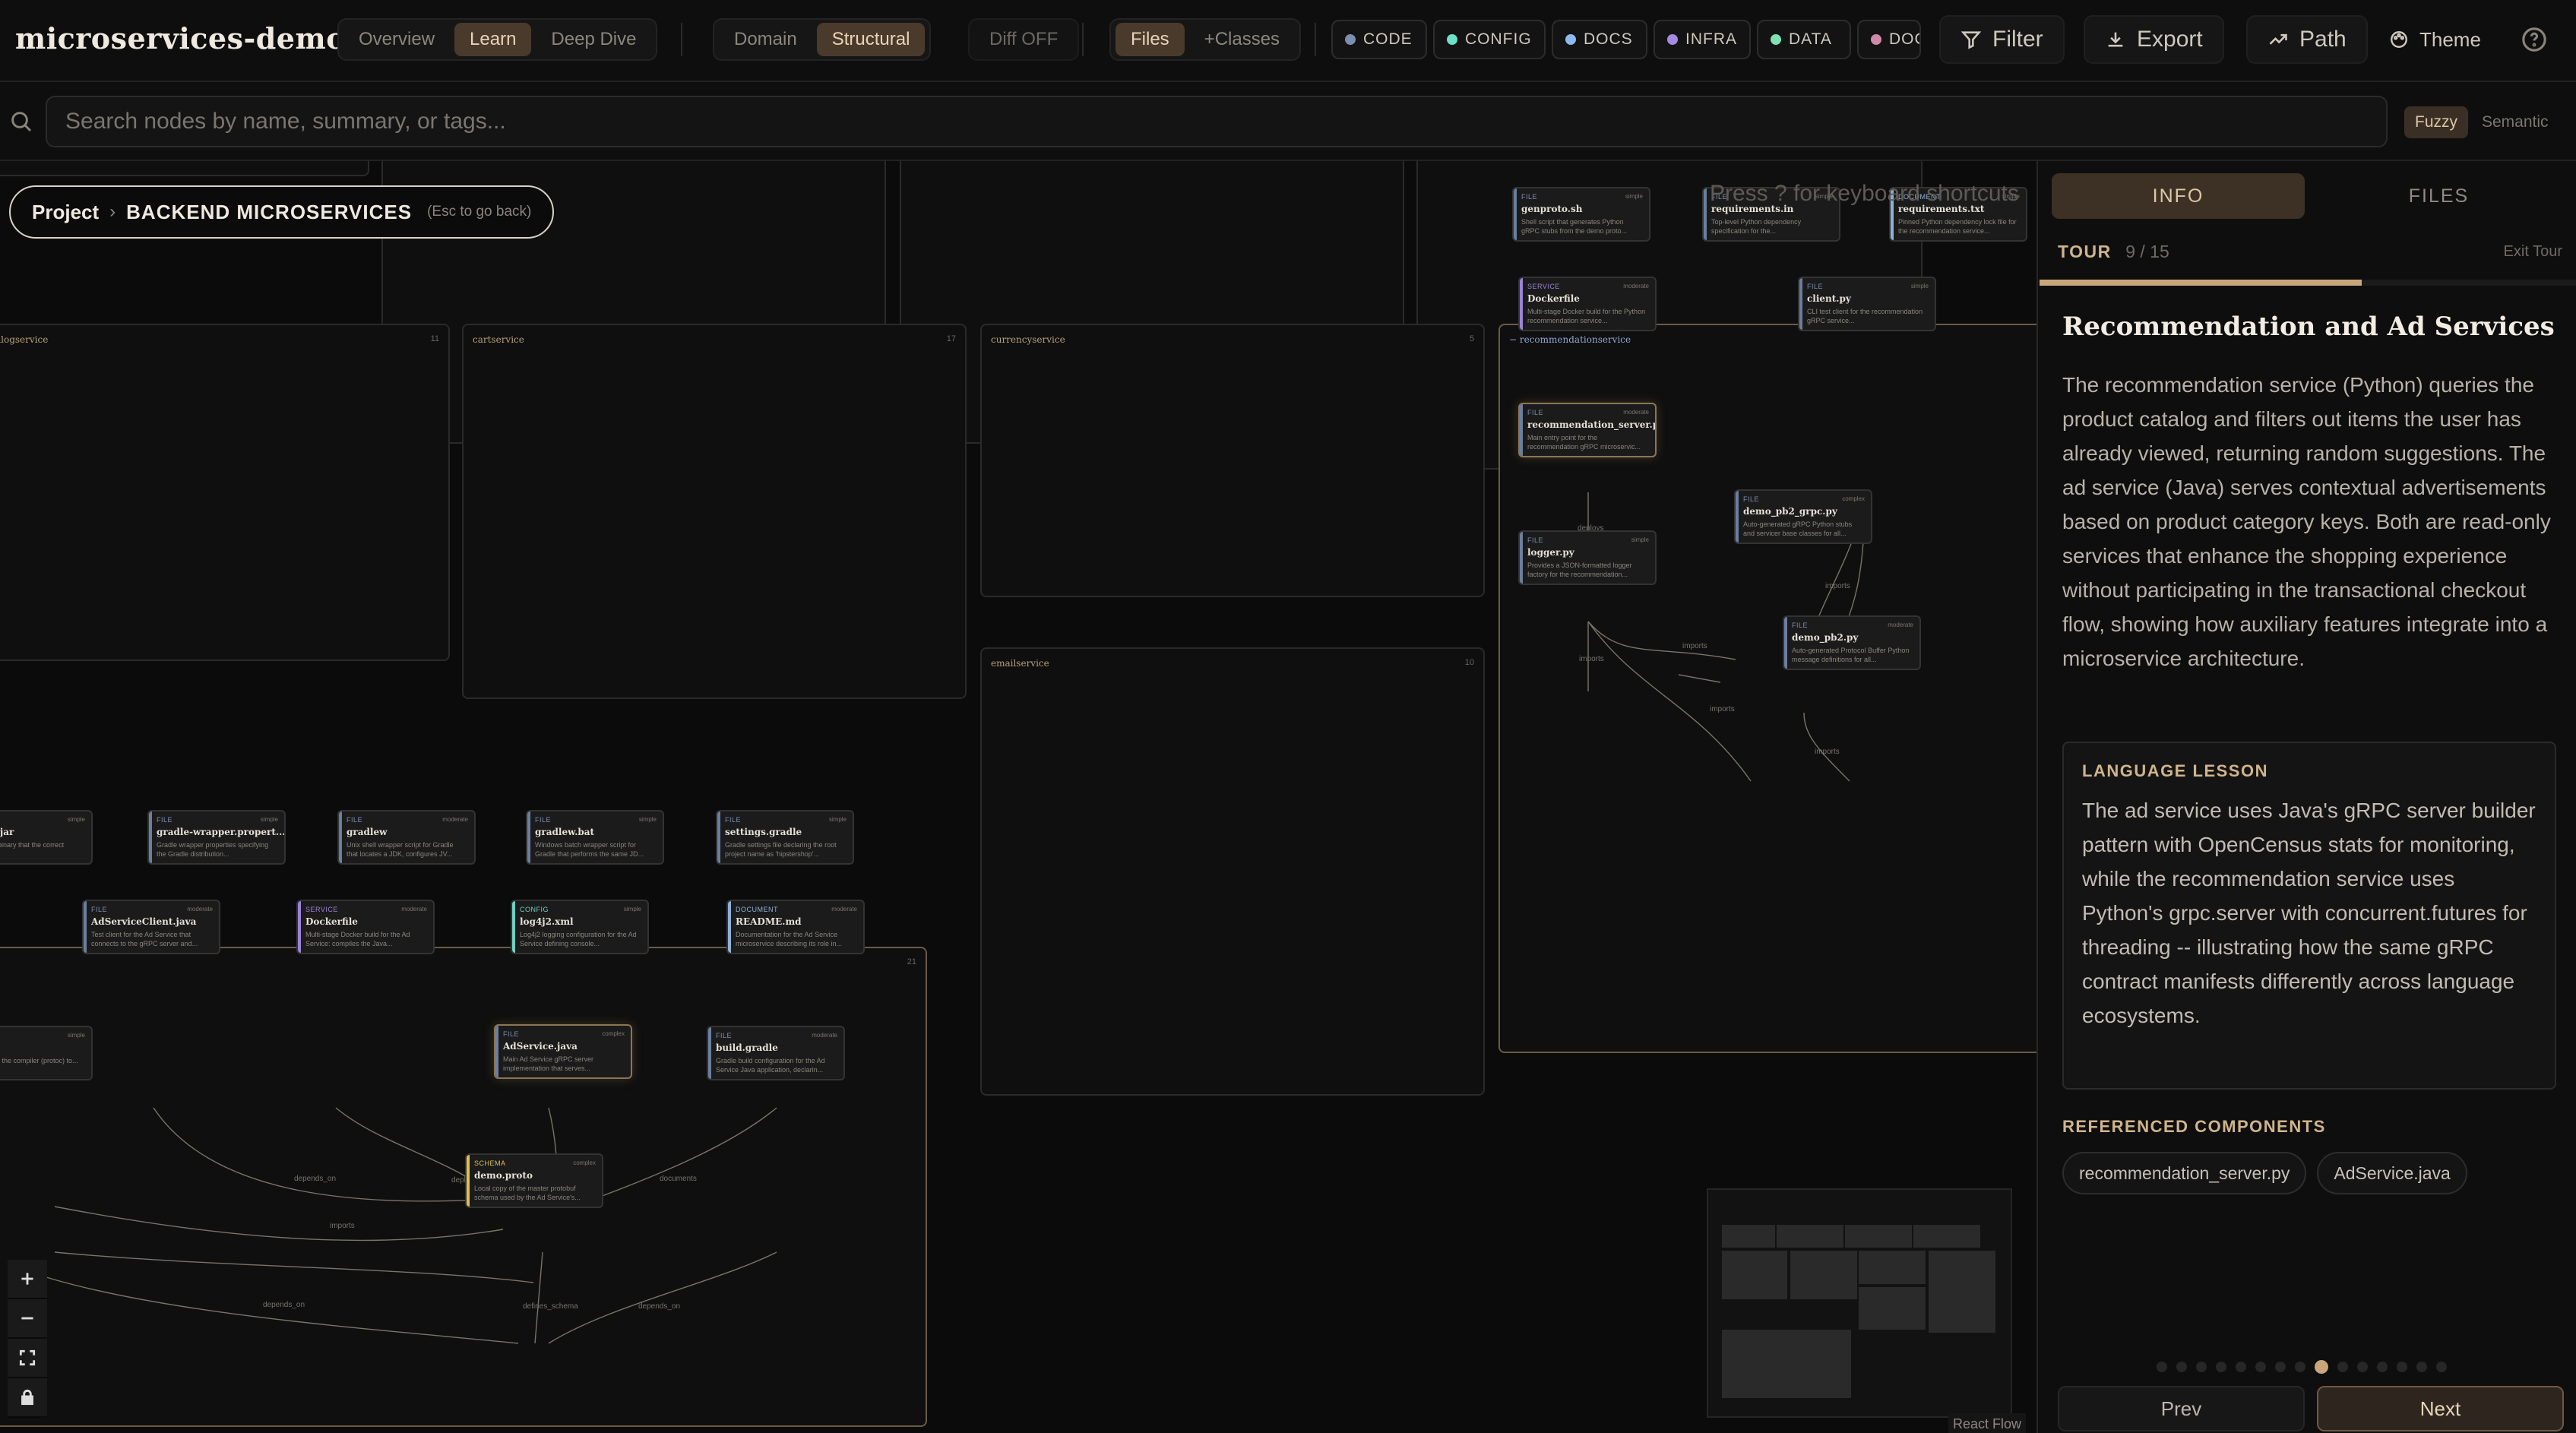  Describe the element at coordinates (765, 39) in the screenshot. I see `lens-domain: Domain` at that location.